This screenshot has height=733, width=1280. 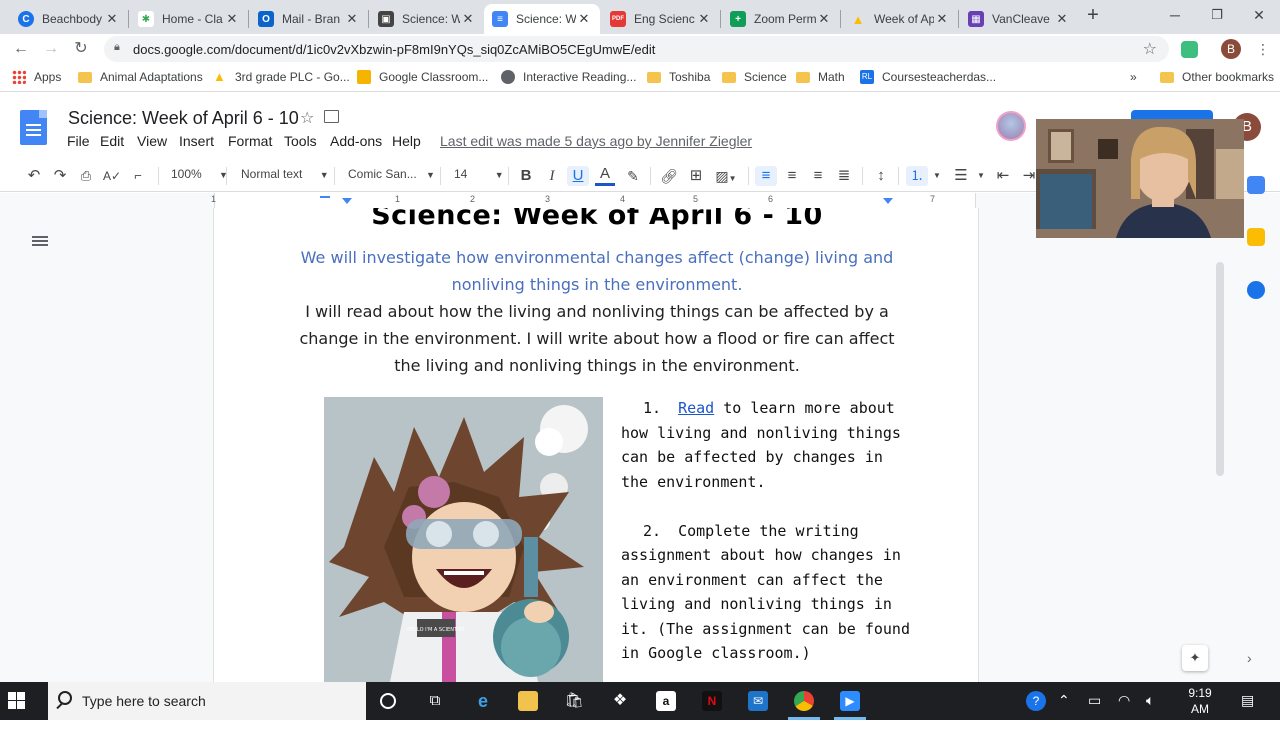 What do you see at coordinates (479, 174) in the screenshot?
I see `font-size-select: 14 ▼` at bounding box center [479, 174].